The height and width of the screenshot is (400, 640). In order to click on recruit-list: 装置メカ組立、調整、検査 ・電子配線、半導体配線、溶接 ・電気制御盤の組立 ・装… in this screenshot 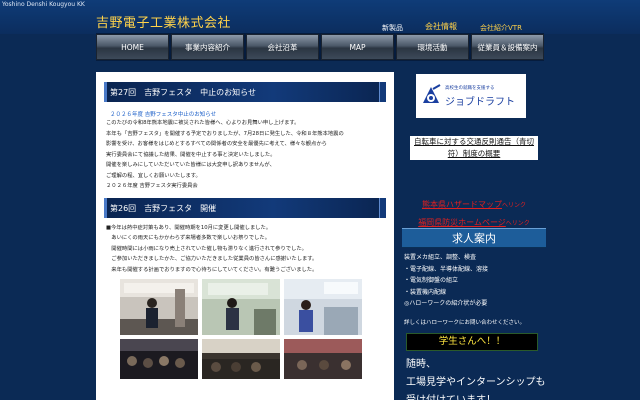, I will do `click(446, 281)`.